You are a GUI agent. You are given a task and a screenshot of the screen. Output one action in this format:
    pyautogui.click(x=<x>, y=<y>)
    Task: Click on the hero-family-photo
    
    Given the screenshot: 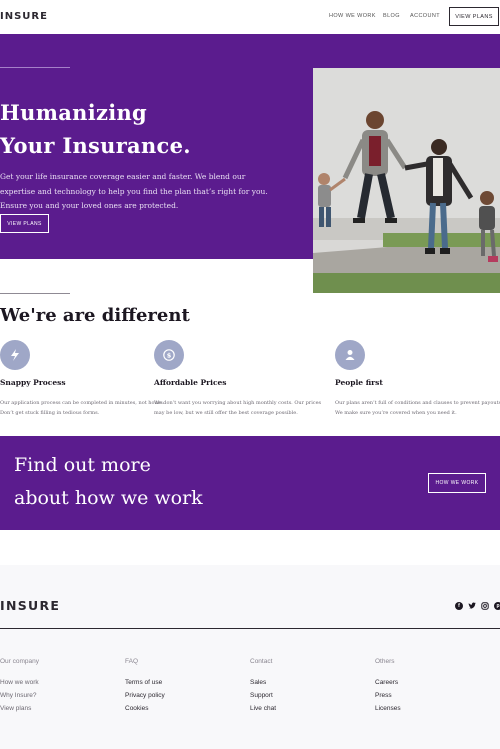 What is the action you would take?
    pyautogui.click(x=406, y=180)
    